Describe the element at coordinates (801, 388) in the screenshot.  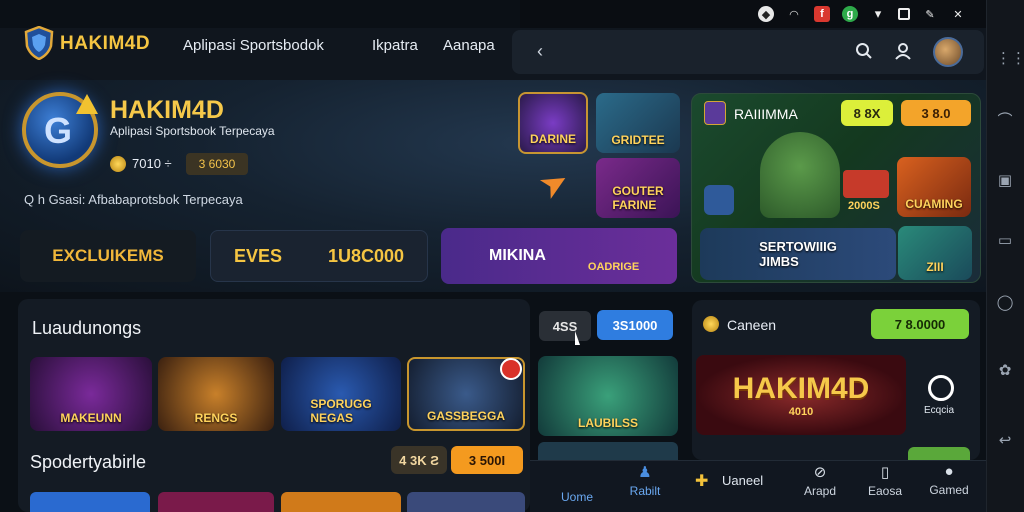
I see `banner-title: HAKIM4D` at that location.